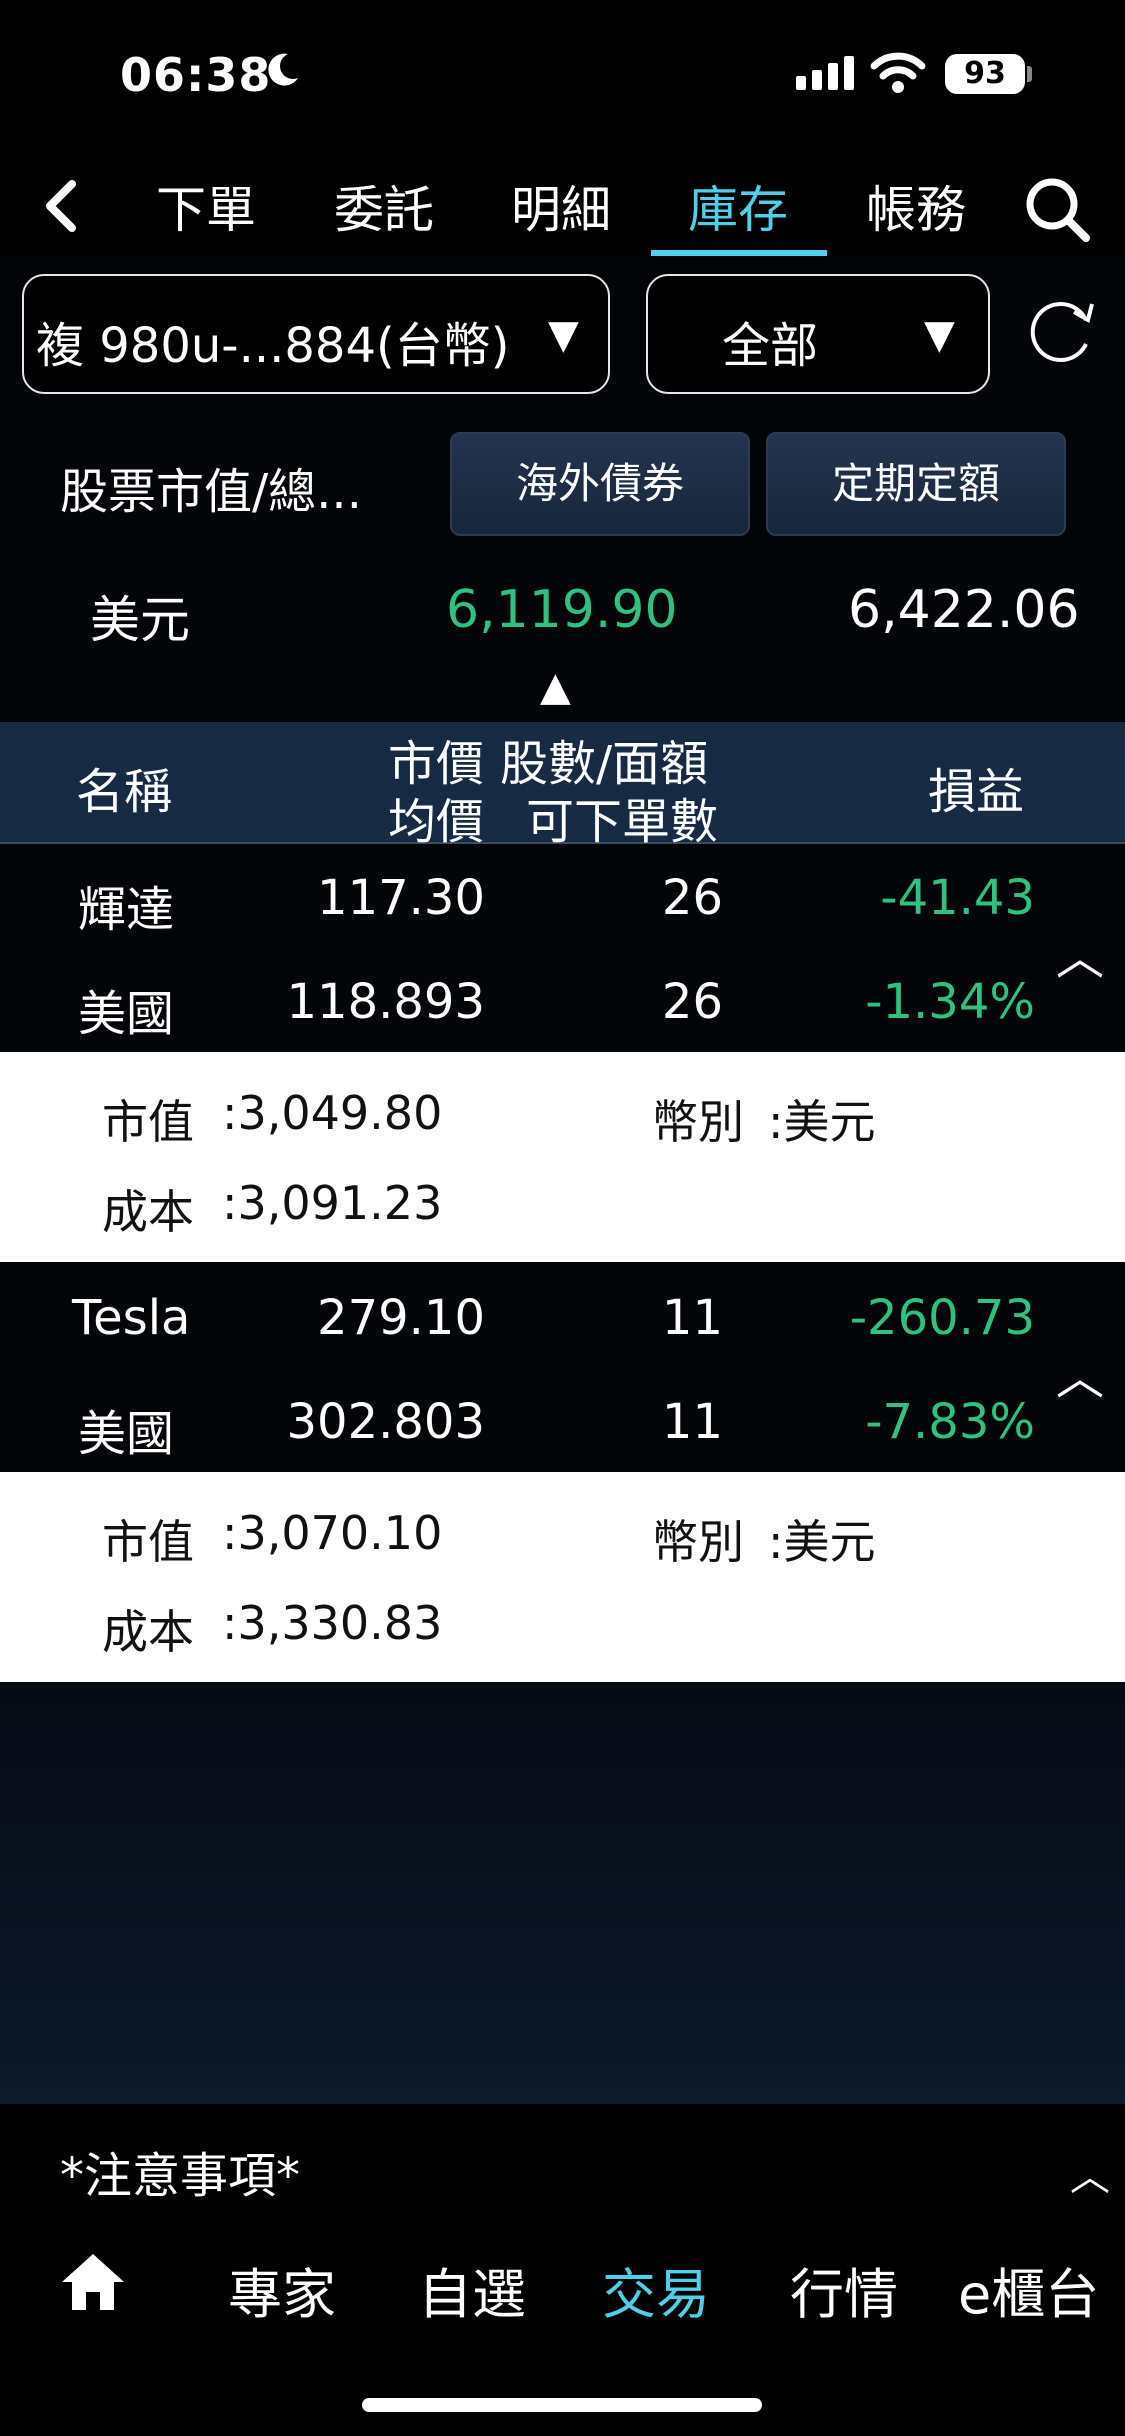 This screenshot has width=1125, height=2436. Describe the element at coordinates (942, 1318) in the screenshot. I see `stock-pnl: -260.73` at that location.